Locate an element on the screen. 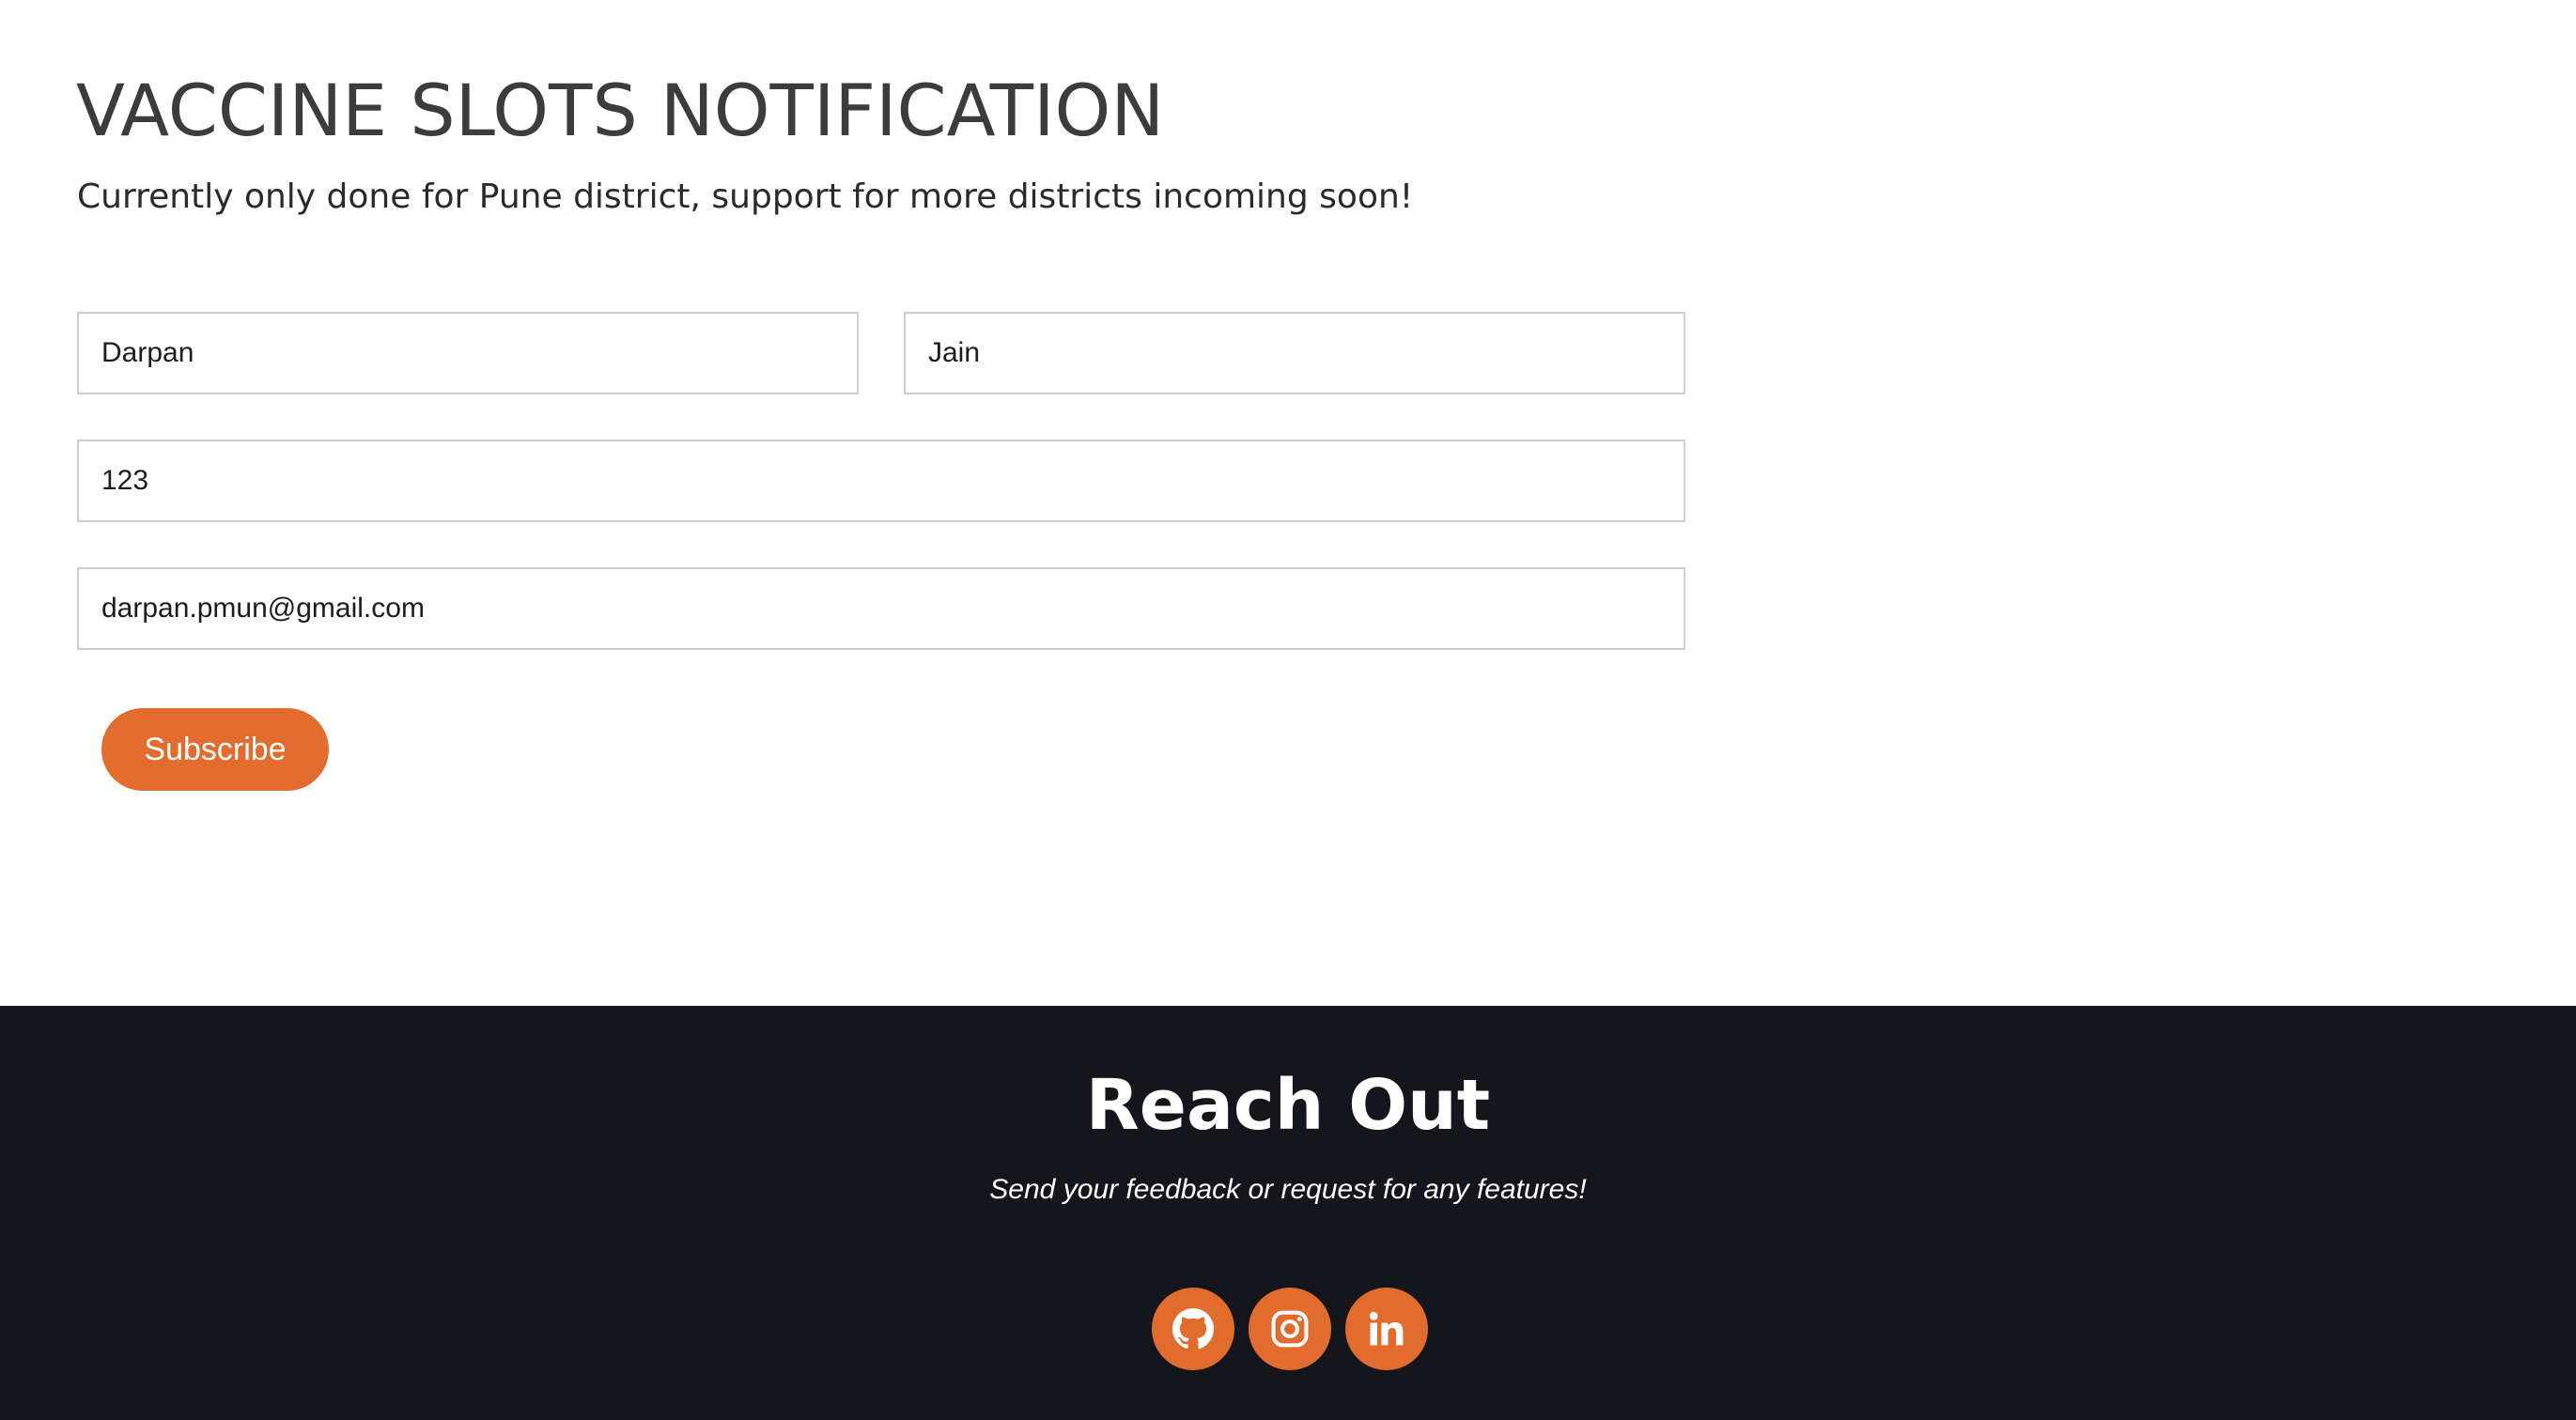 This screenshot has height=1420, width=2576. linkedin-icon is located at coordinates (1386, 1328).